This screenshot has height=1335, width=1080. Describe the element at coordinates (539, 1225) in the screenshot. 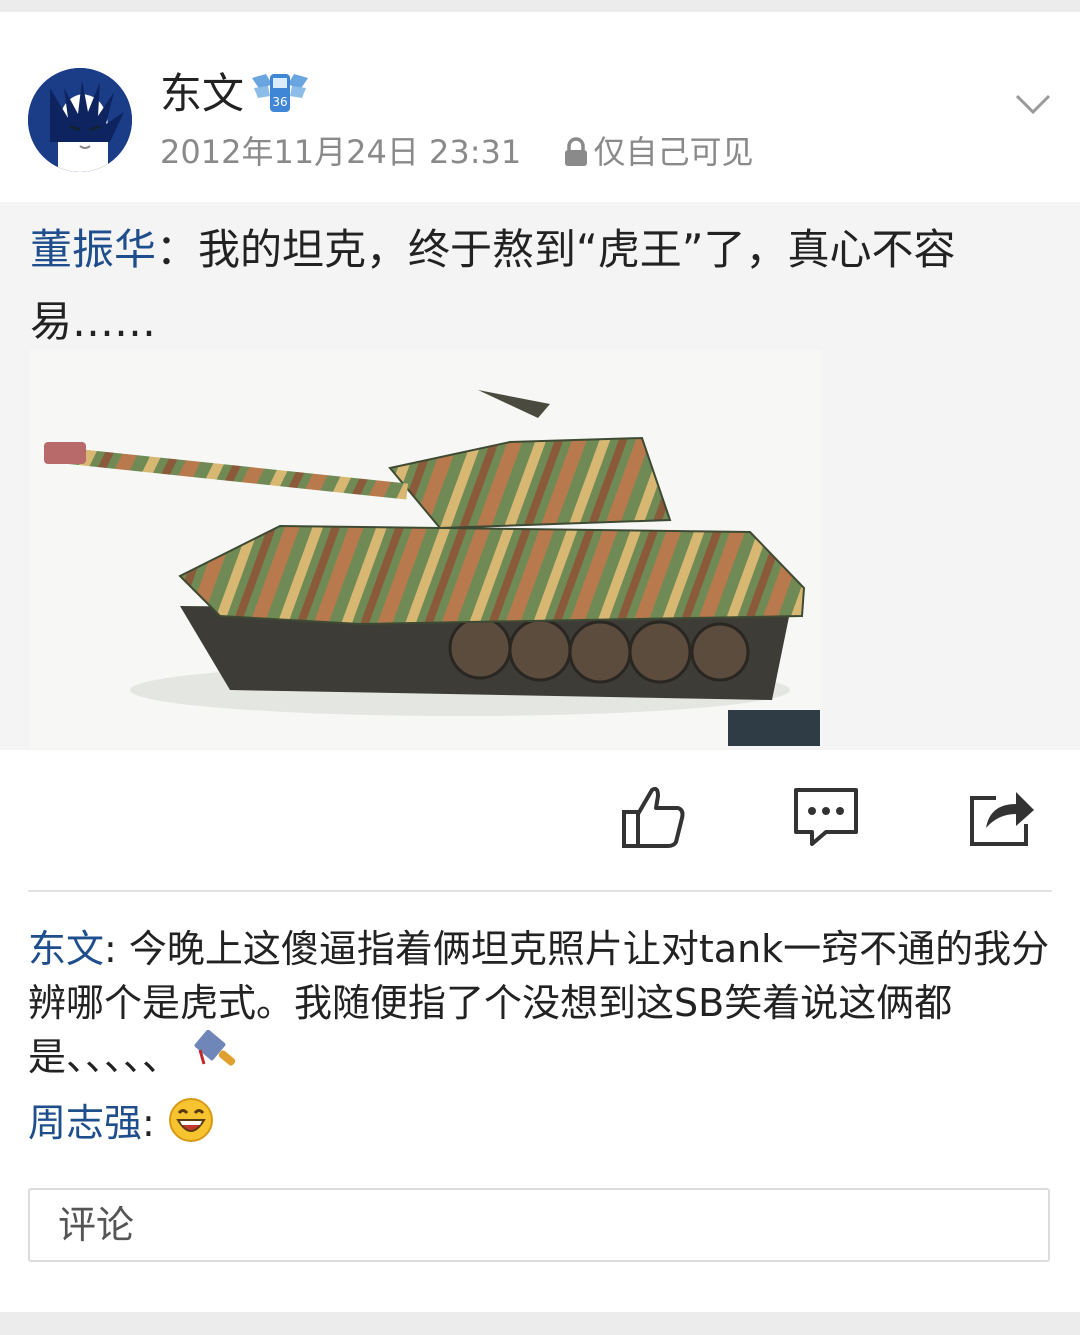

I see `comment-input: 评论` at that location.